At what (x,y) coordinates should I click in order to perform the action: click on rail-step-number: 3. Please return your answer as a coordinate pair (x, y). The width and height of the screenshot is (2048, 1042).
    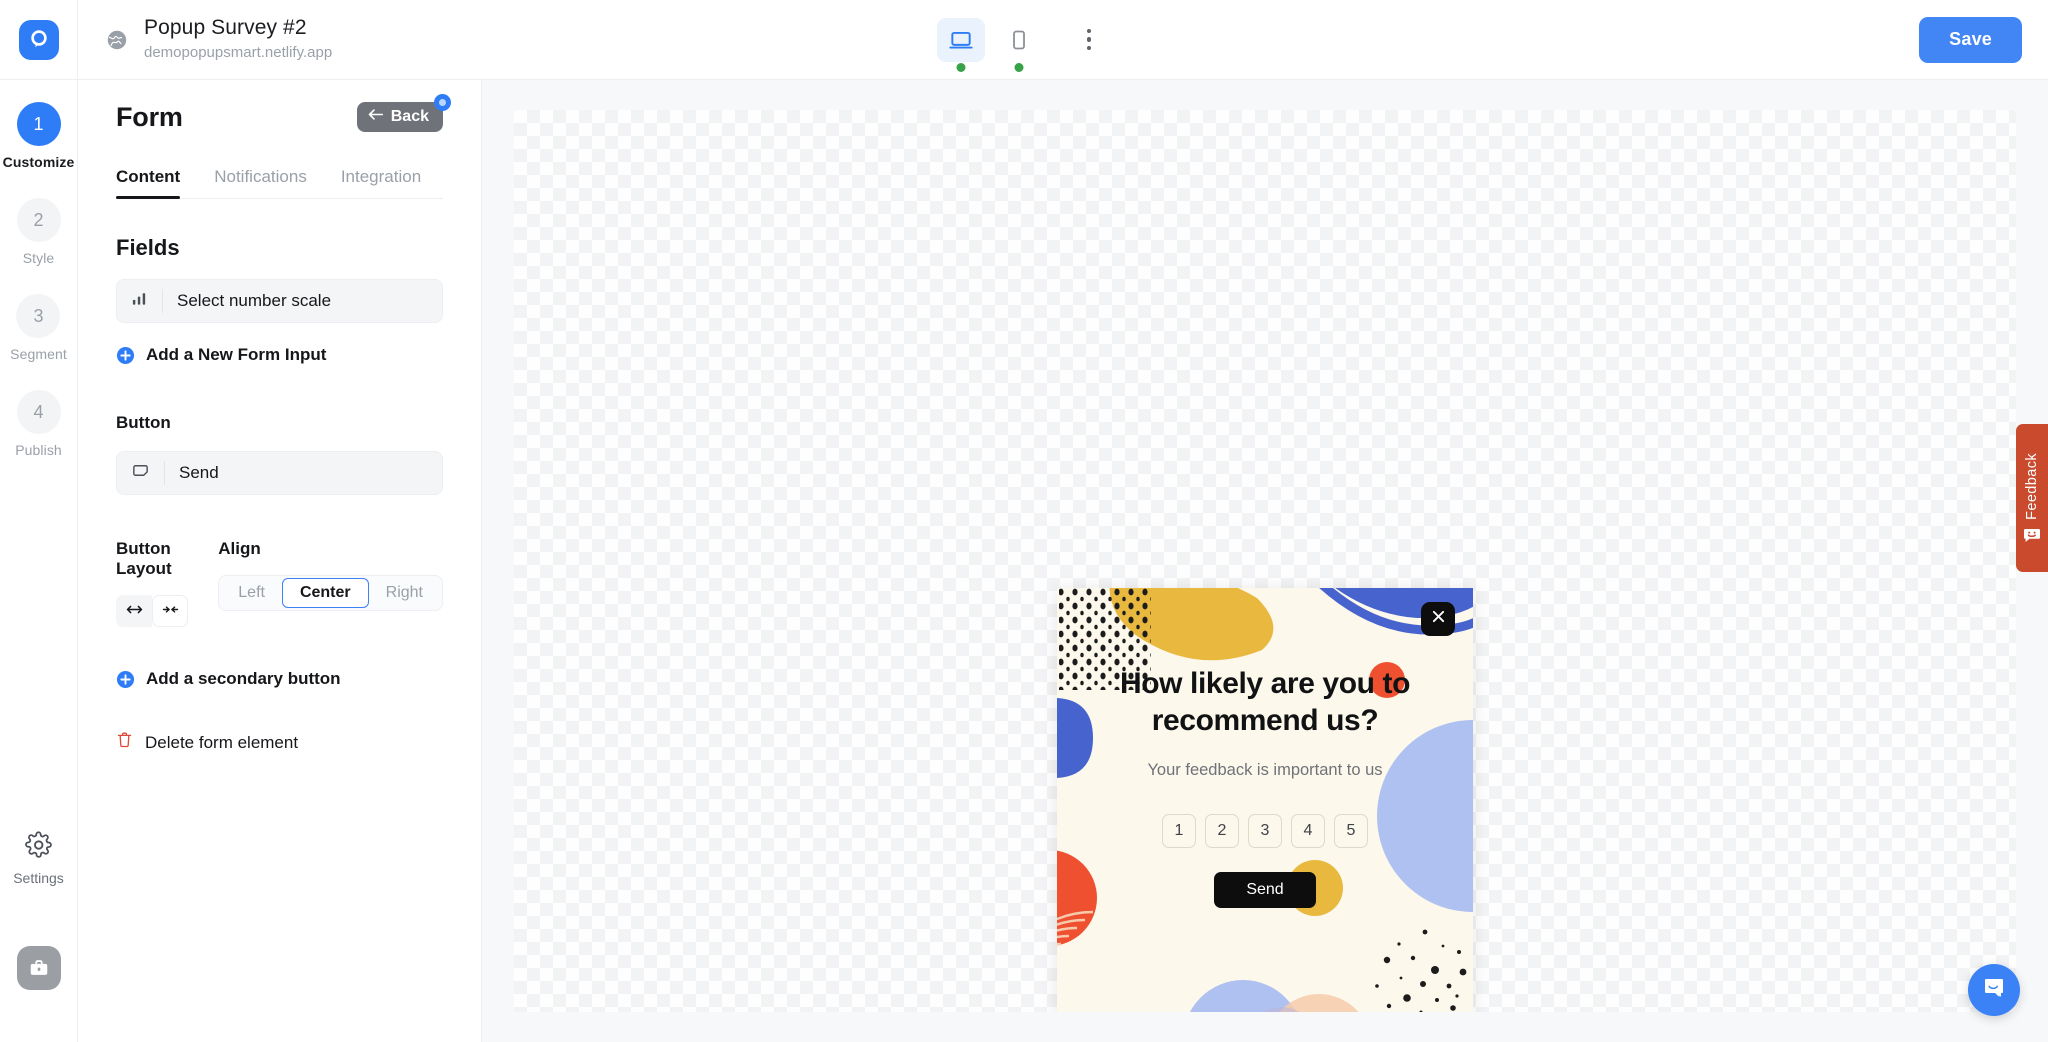
    Looking at the image, I should click on (38, 316).